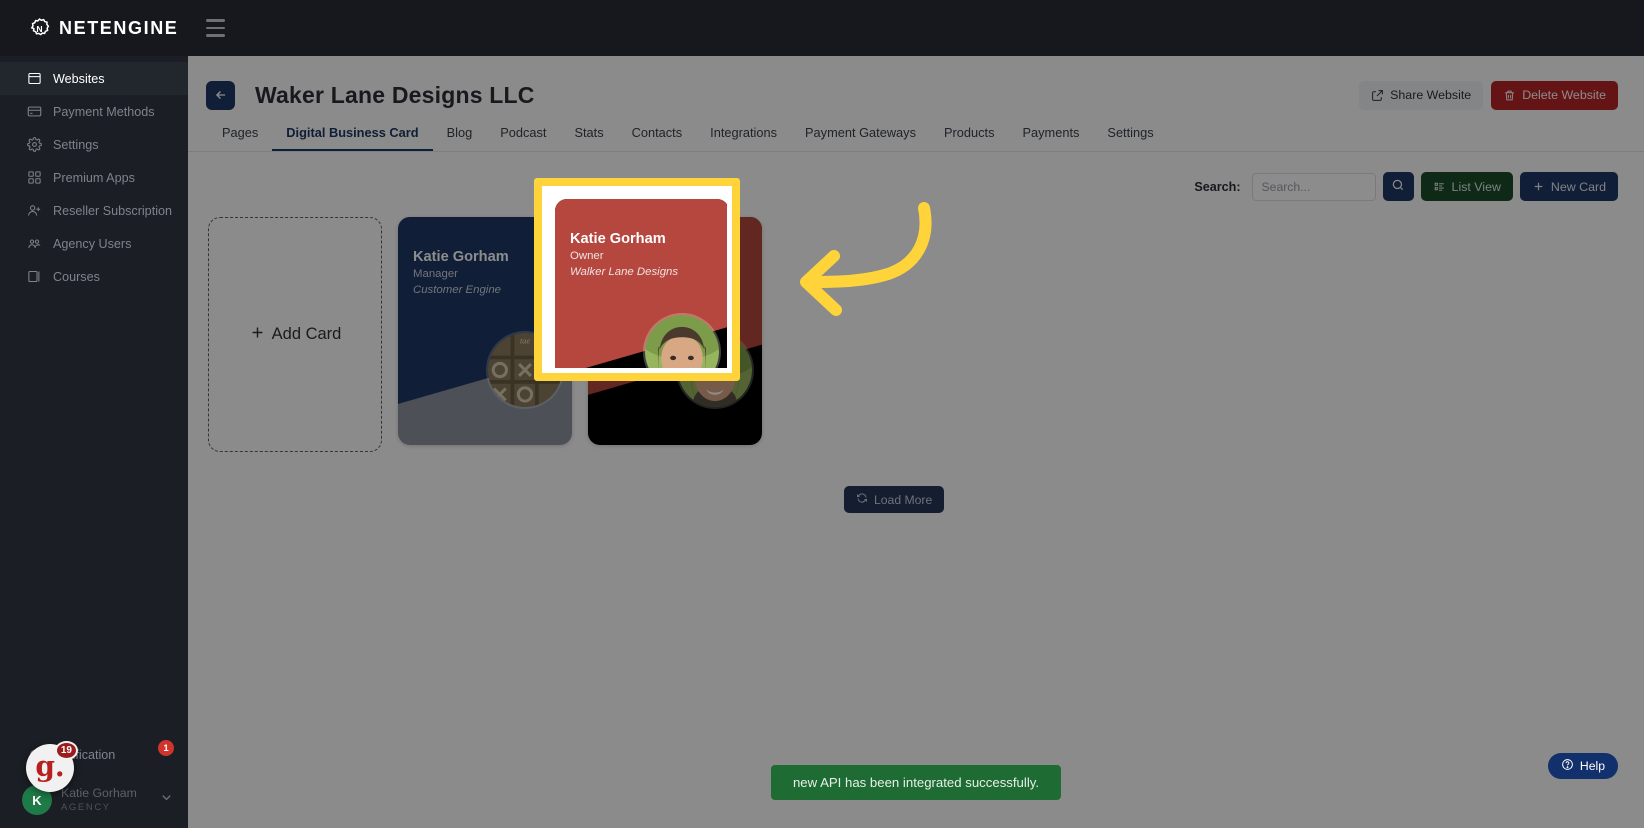 The width and height of the screenshot is (1644, 828). I want to click on page-title: Waker Lane Designs LLC, so click(395, 94).